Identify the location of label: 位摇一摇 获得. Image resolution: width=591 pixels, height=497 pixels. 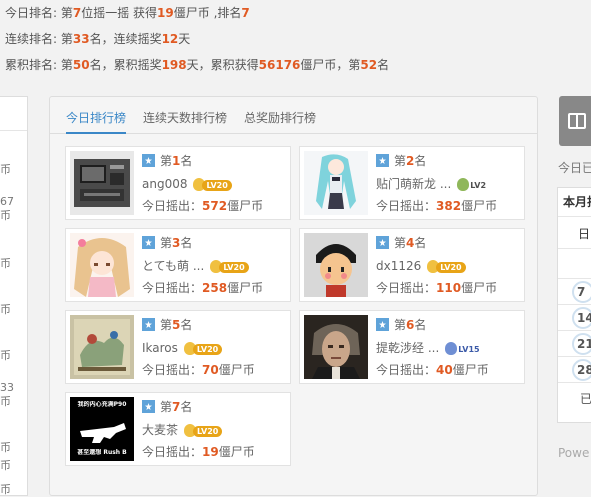
(119, 13).